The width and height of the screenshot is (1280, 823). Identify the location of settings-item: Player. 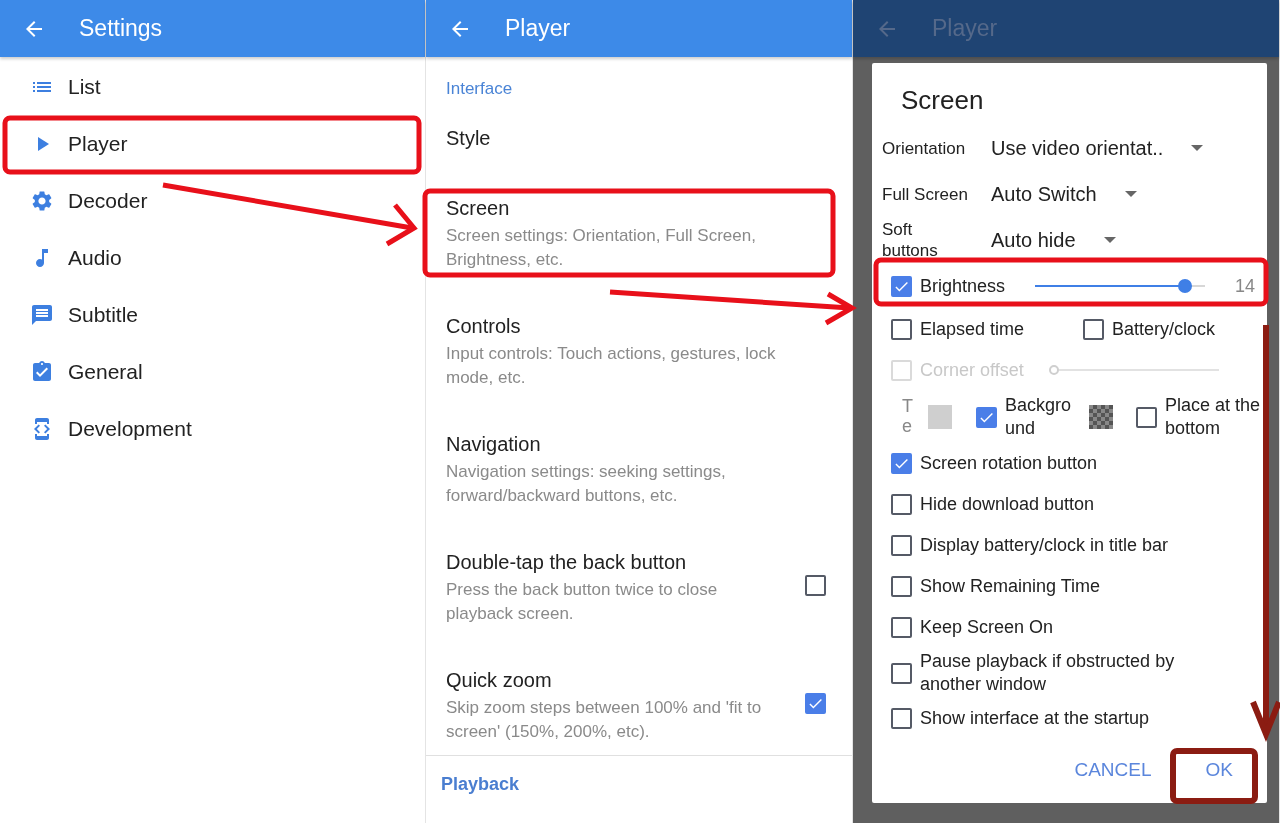
(212, 143).